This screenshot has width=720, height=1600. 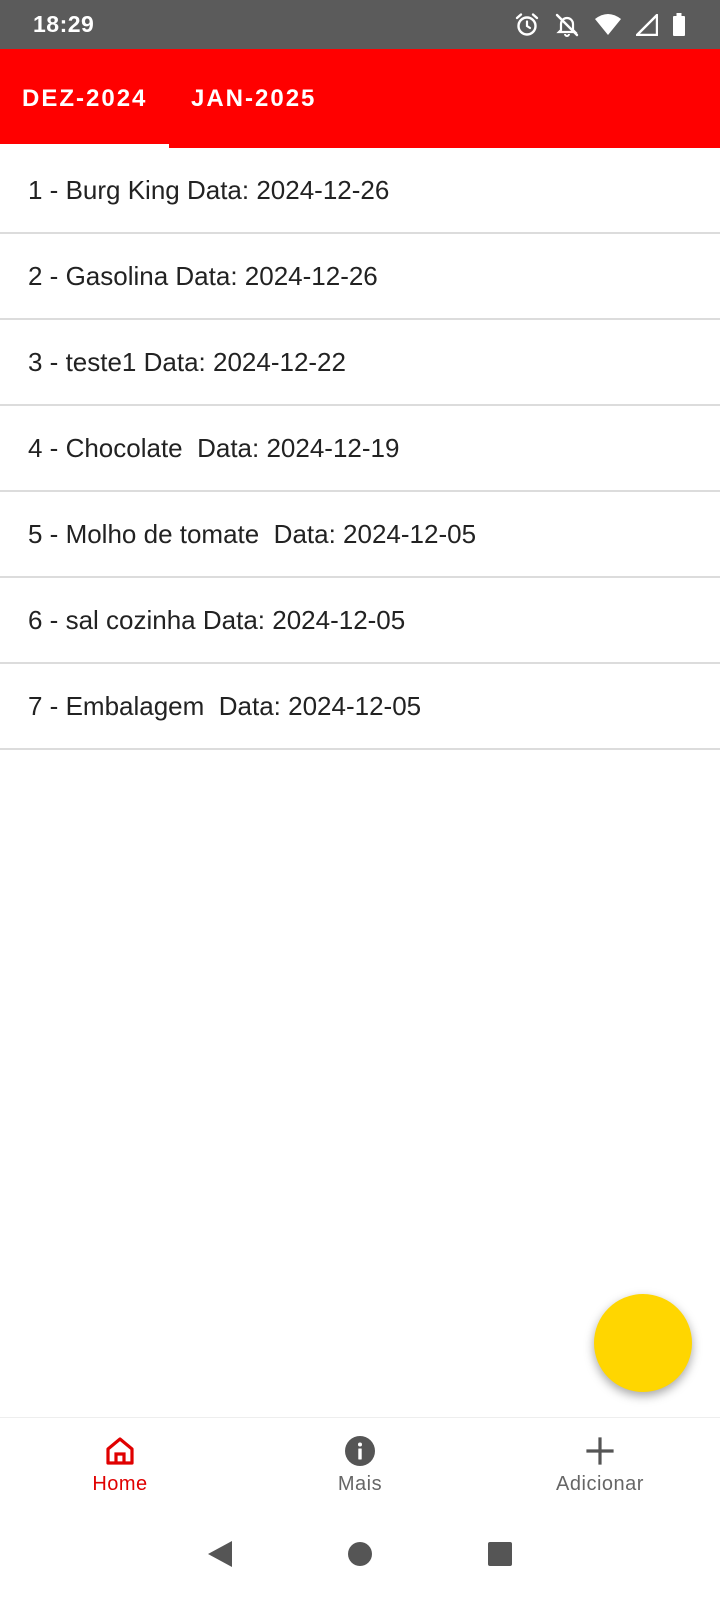 I want to click on tab-label: DEZ-2024, so click(x=85, y=98).